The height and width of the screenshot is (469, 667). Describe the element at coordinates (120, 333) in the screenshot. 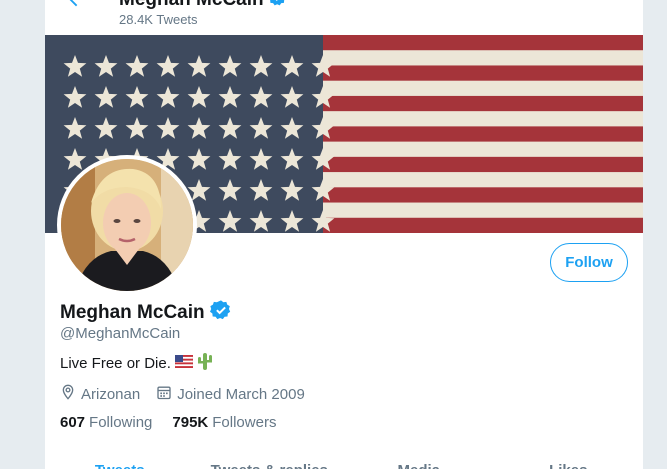

I see `user-handle: @MeghanMcCain` at that location.